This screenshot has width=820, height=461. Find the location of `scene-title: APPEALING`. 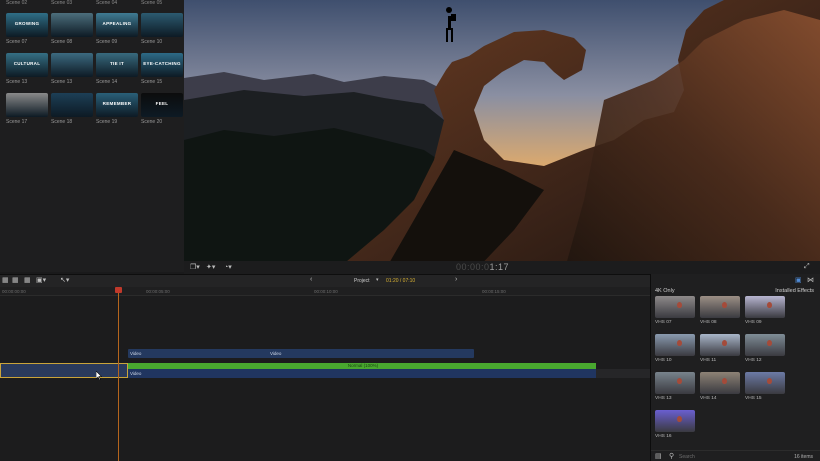

scene-title: APPEALING is located at coordinates (117, 23).